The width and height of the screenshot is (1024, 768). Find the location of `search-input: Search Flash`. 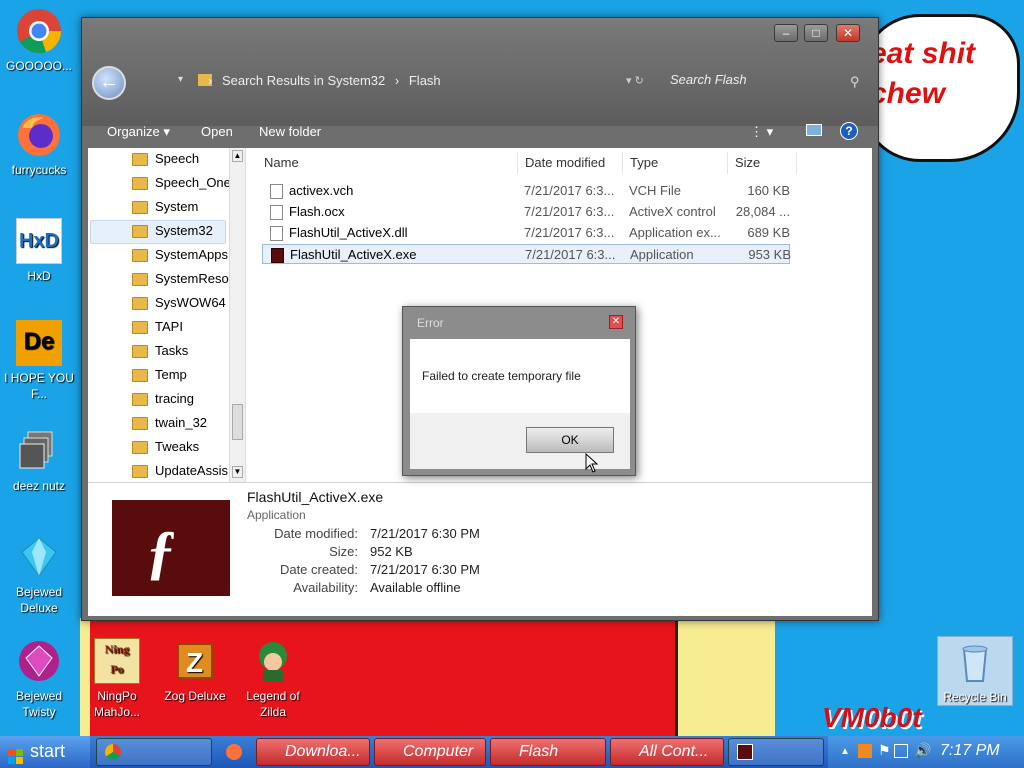

search-input: Search Flash is located at coordinates (708, 79).